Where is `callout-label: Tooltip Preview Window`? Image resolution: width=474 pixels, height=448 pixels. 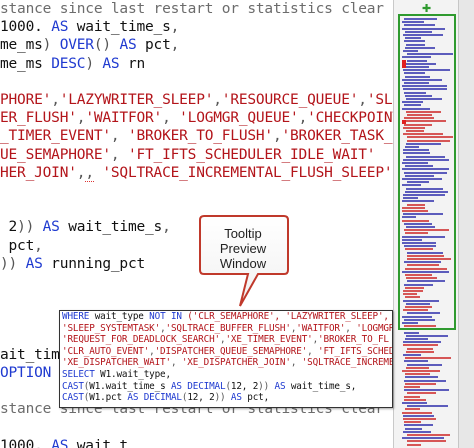
callout-label: Tooltip Preview Window is located at coordinates (243, 248).